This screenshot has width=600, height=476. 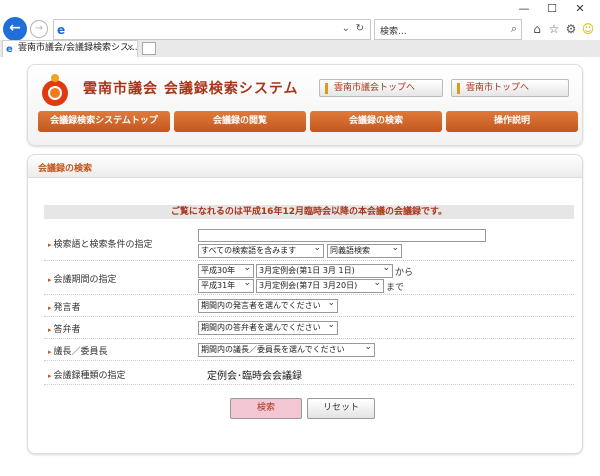 What do you see at coordinates (61, 30) in the screenshot?
I see `ie-page-icon: e` at bounding box center [61, 30].